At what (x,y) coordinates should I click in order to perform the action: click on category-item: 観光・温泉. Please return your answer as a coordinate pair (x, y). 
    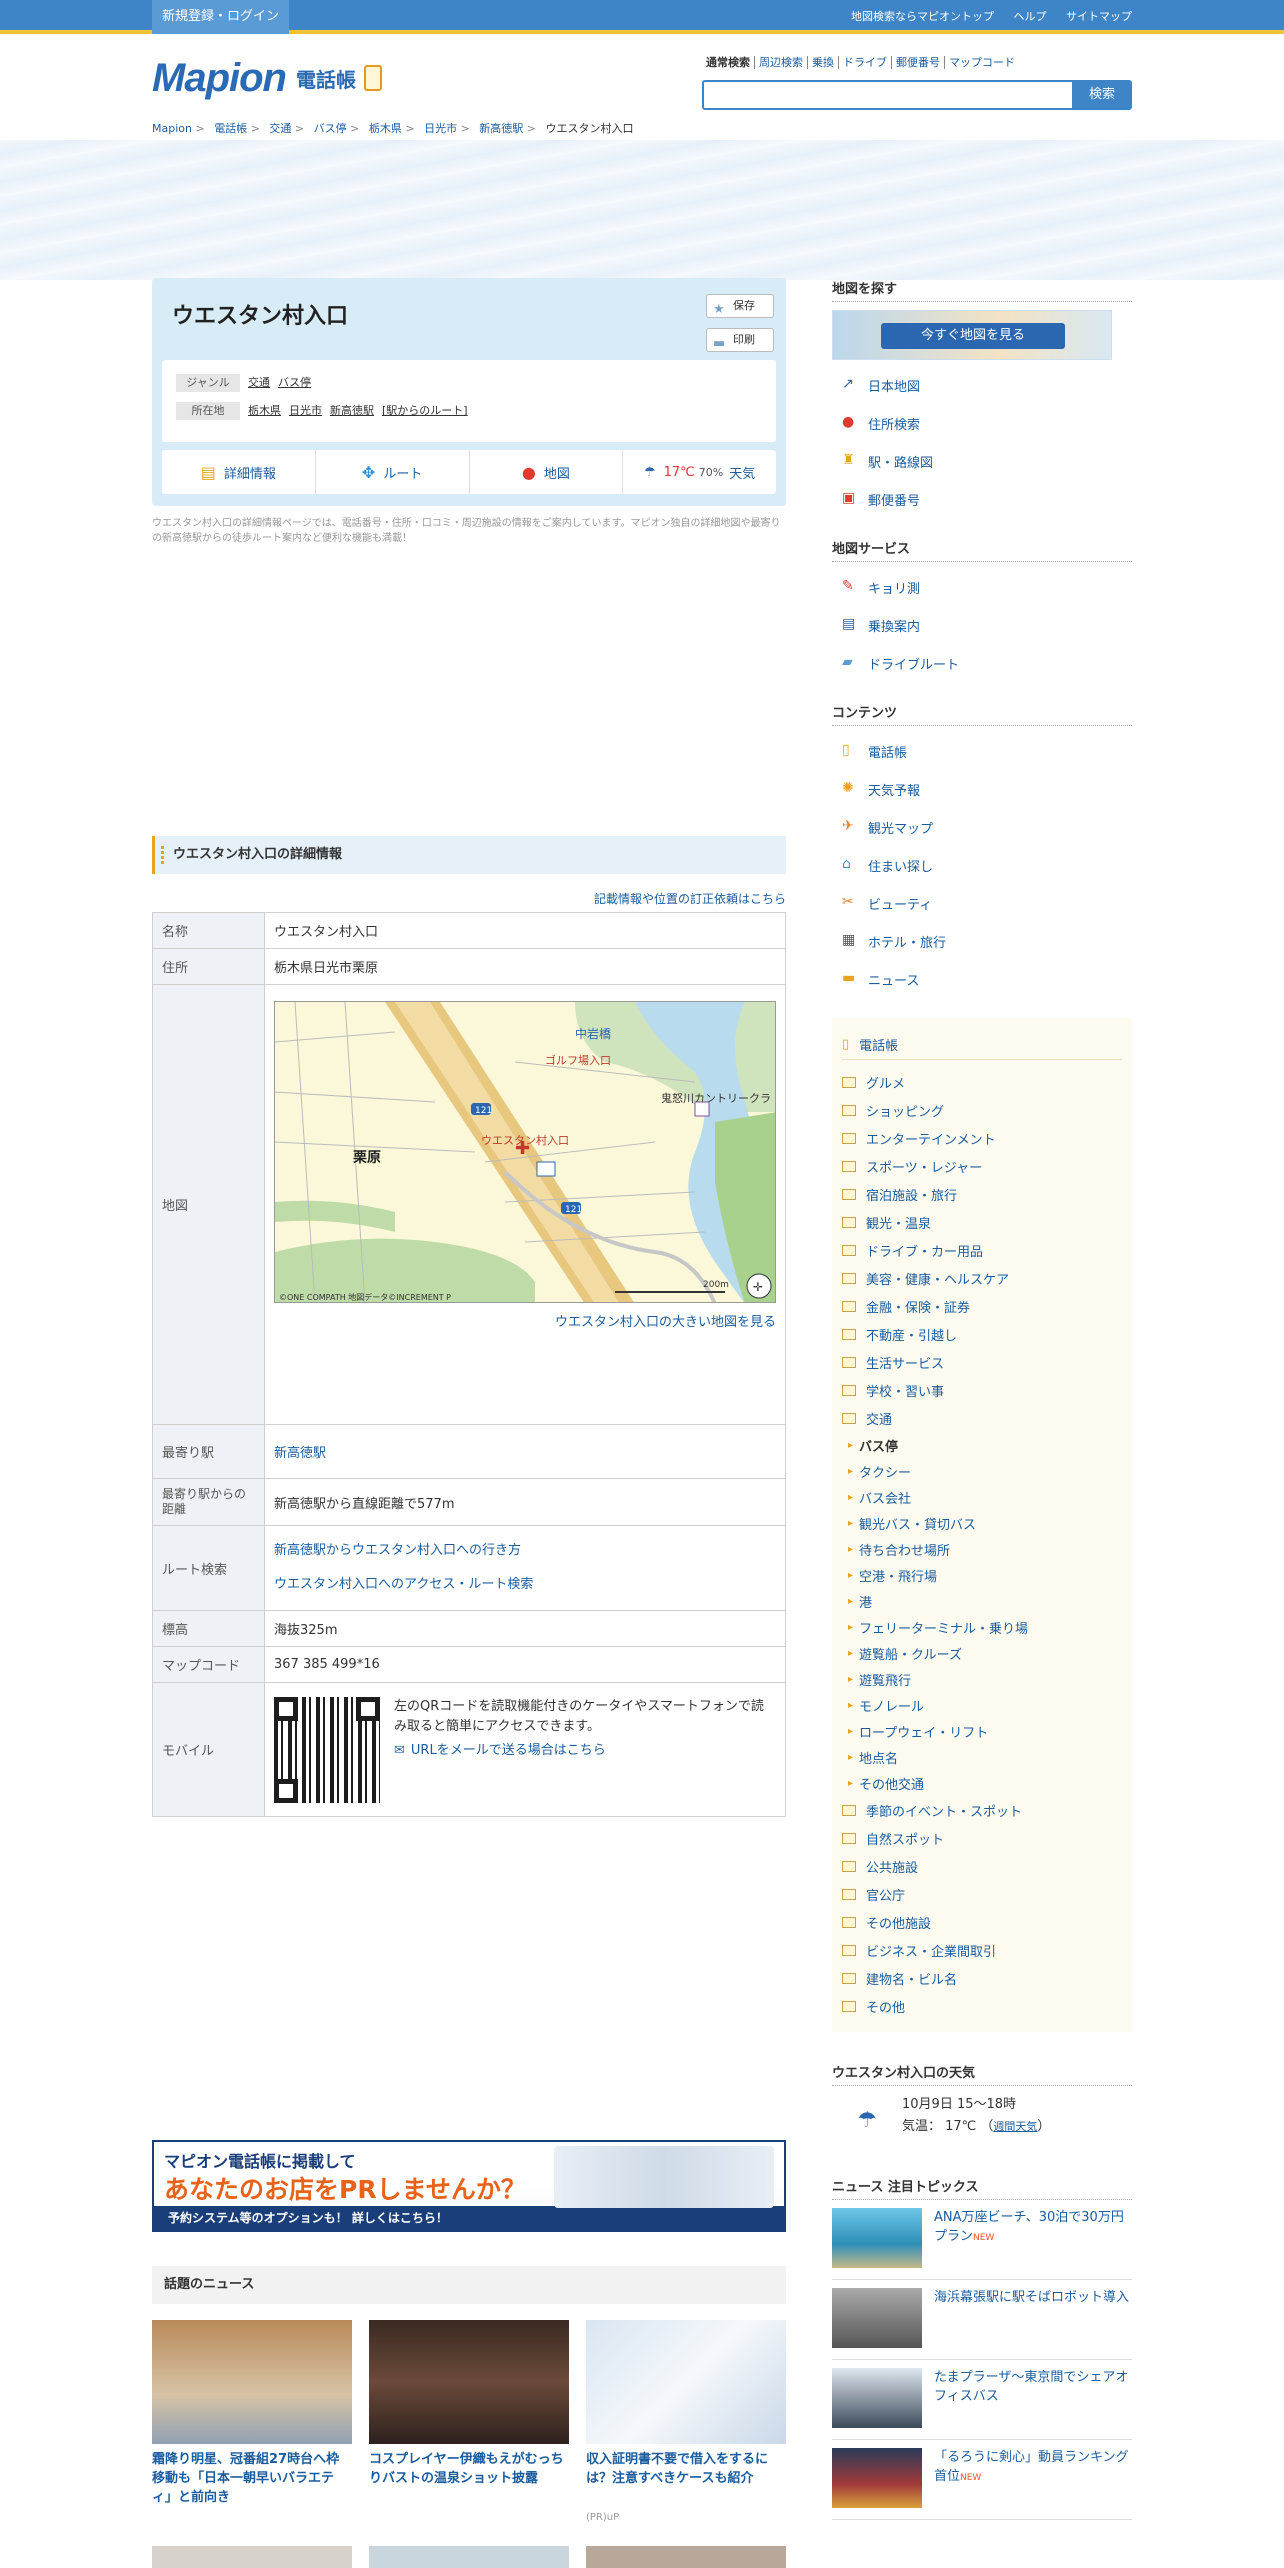
    Looking at the image, I should click on (982, 1222).